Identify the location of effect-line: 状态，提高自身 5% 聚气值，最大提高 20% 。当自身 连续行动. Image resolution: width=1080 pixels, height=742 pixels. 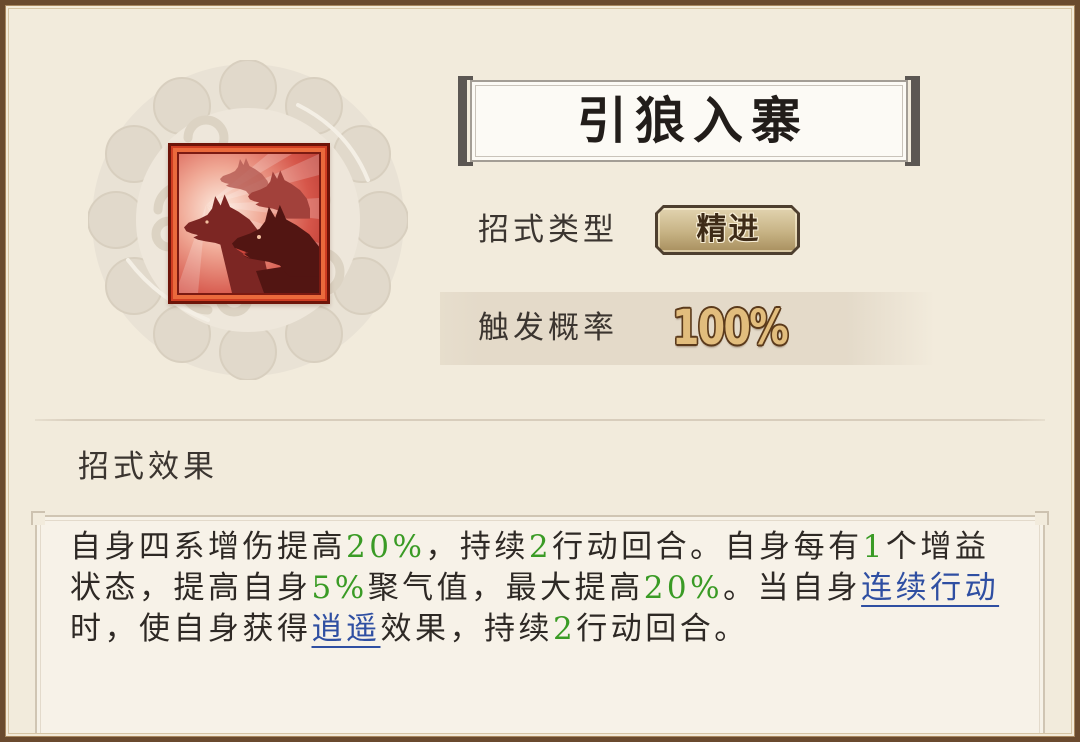
(534, 588).